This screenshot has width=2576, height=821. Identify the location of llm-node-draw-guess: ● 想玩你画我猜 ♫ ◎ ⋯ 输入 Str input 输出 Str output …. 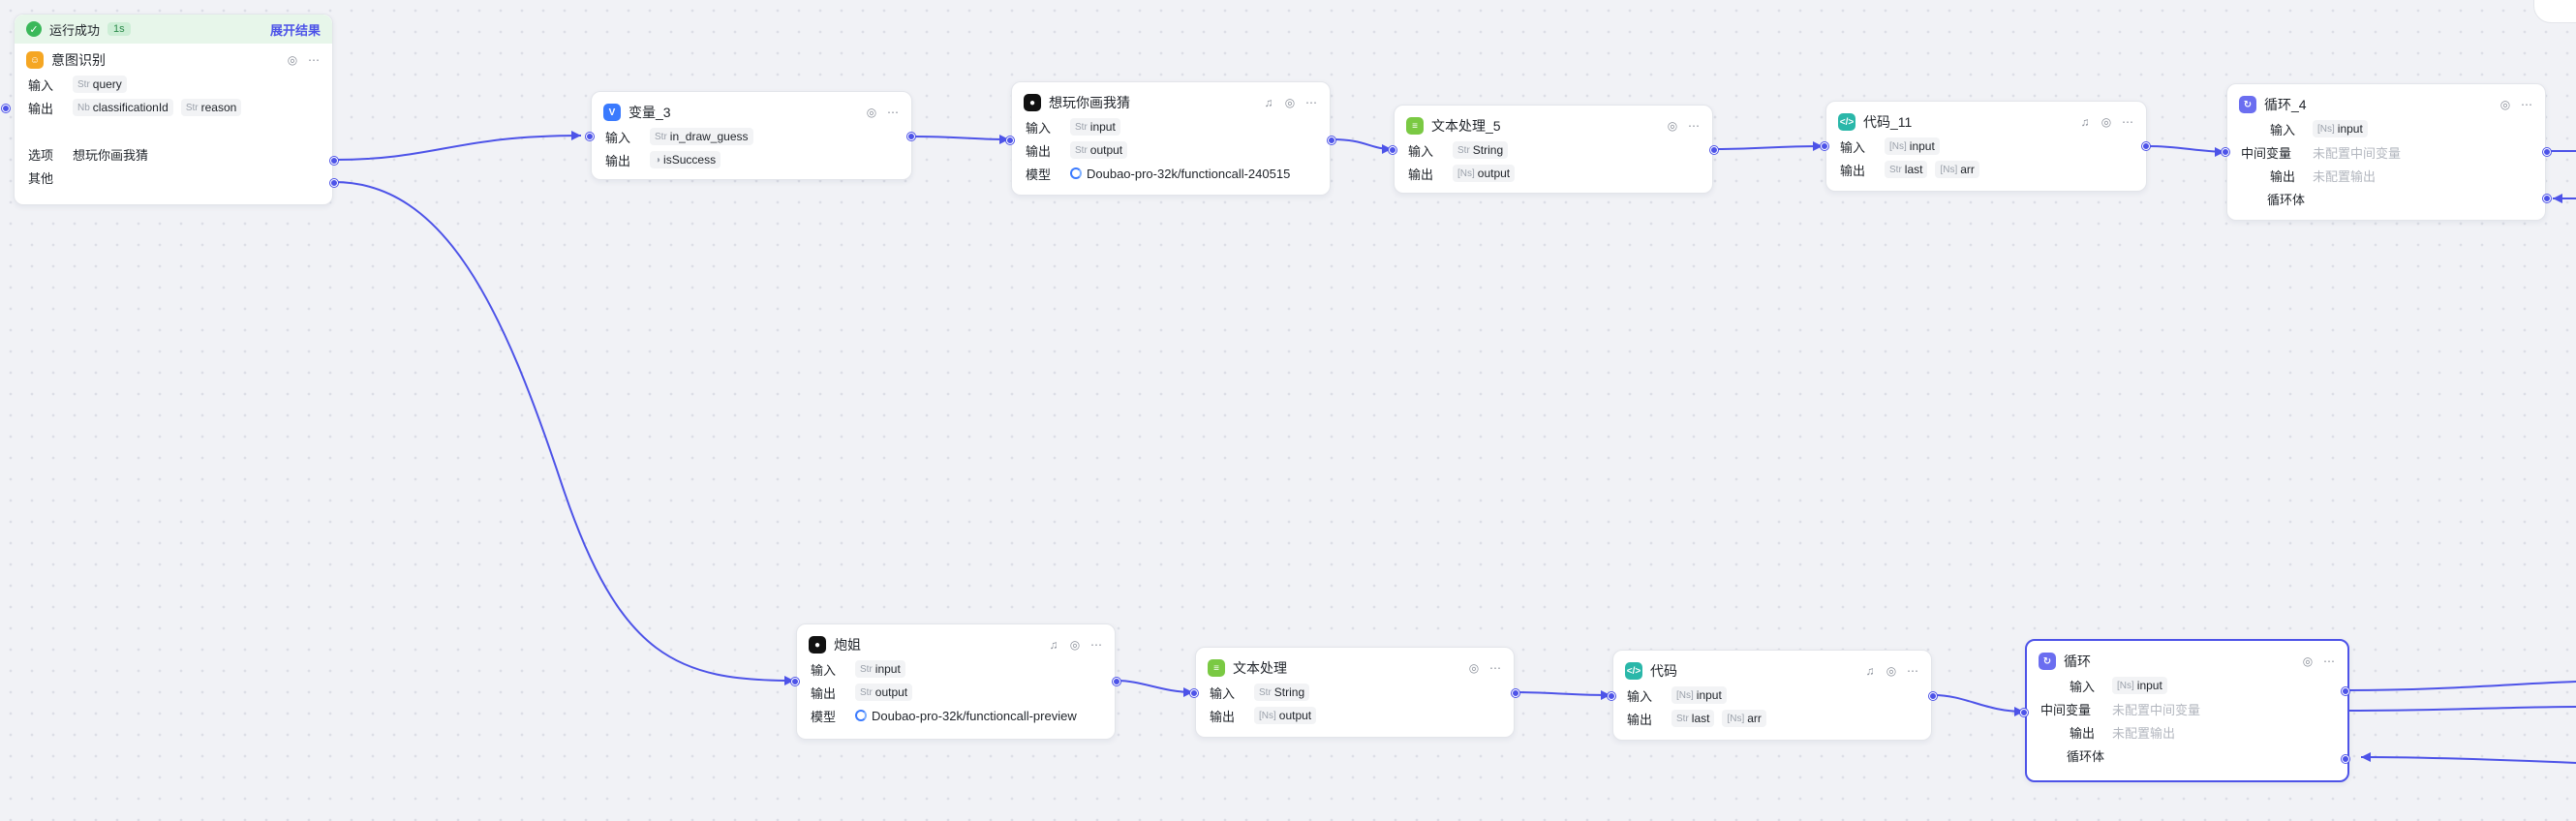
(1170, 138).